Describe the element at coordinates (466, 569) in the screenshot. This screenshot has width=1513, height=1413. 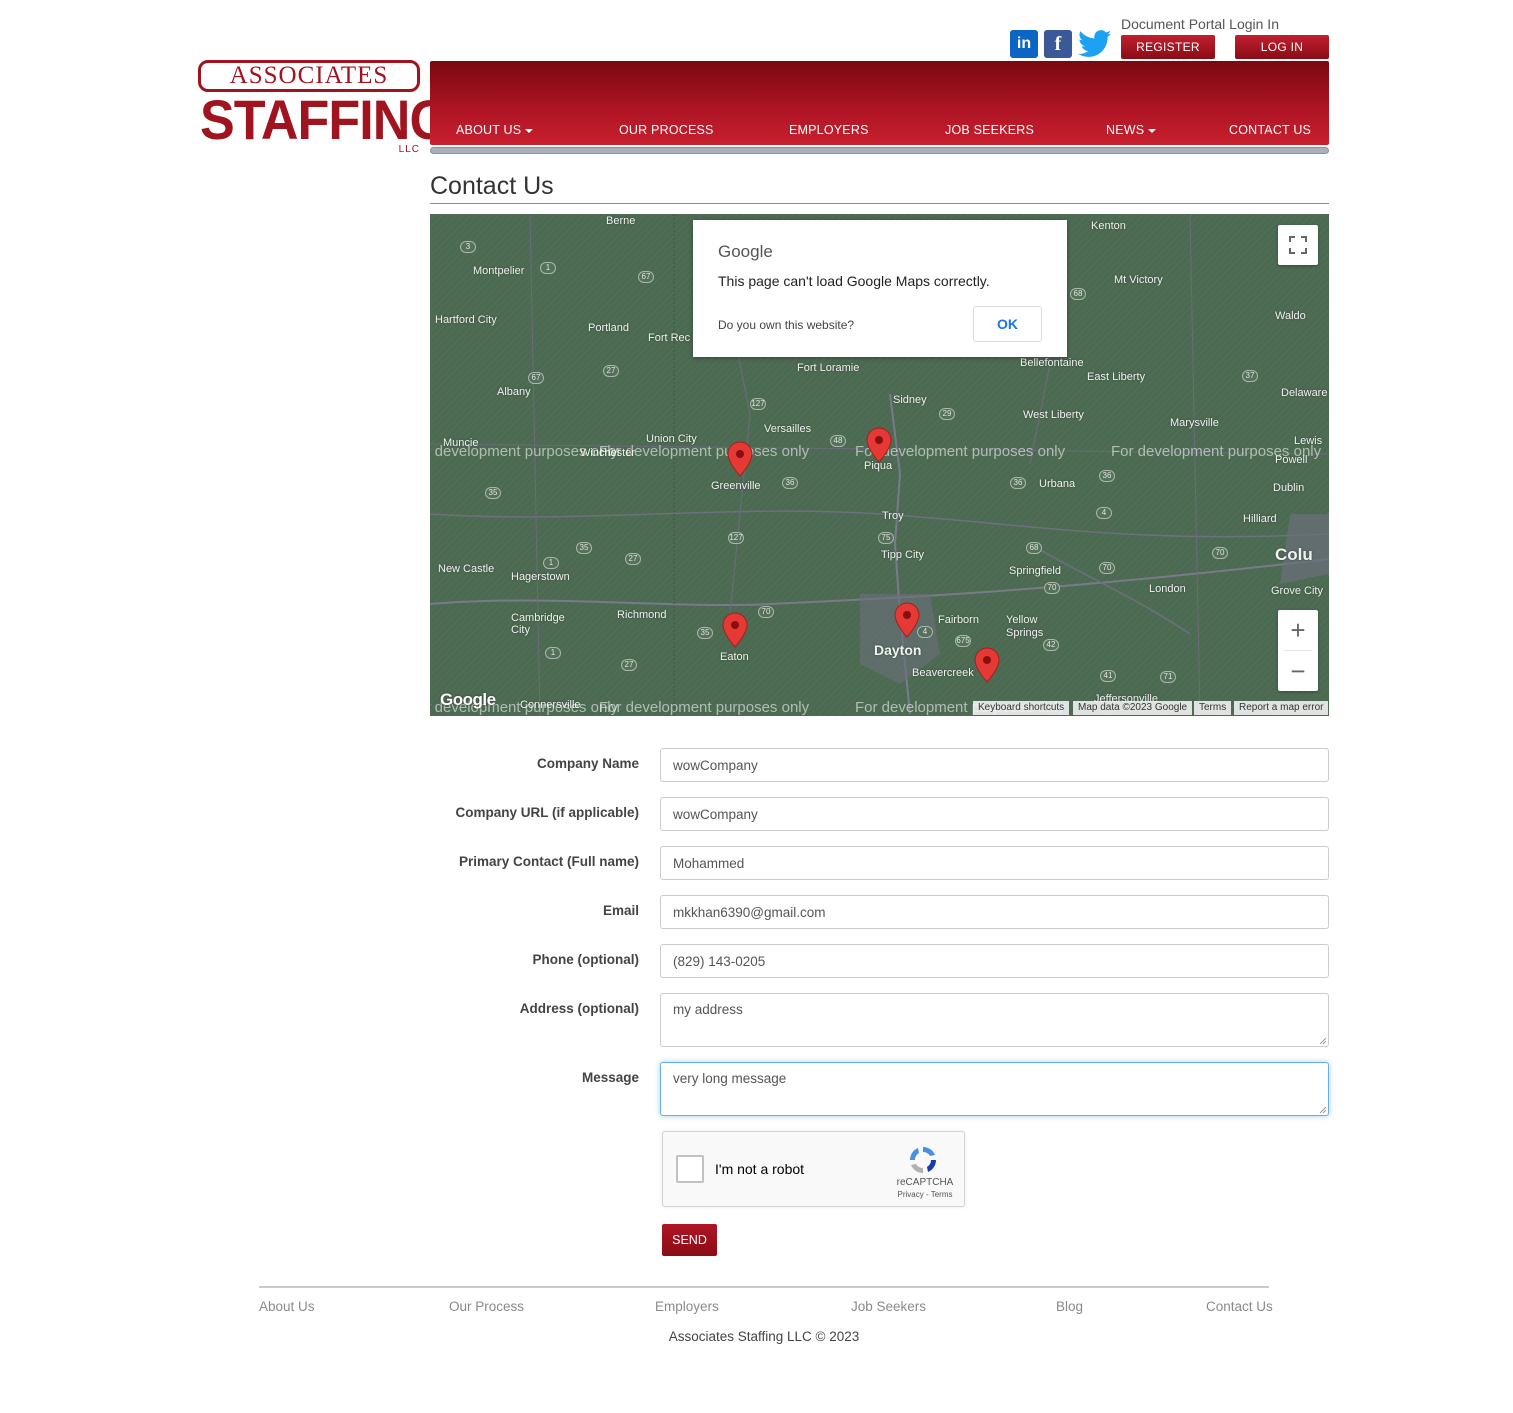
I see `map-place-label: New Castle` at that location.